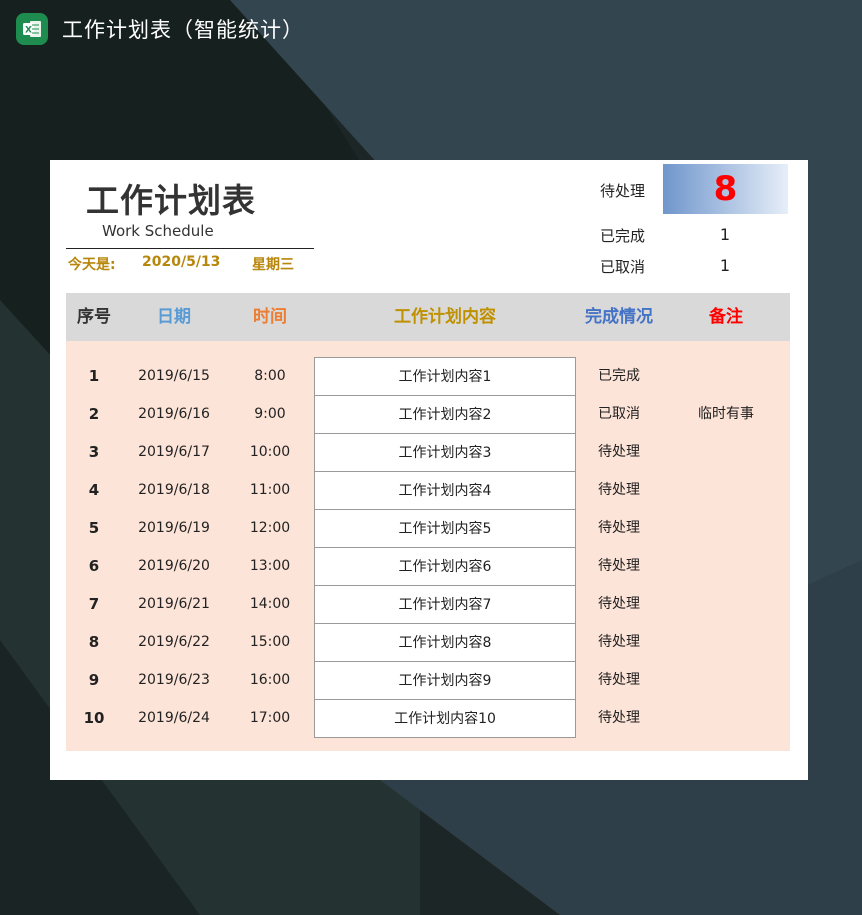  I want to click on excel-icon-glyph: X, so click(32, 29).